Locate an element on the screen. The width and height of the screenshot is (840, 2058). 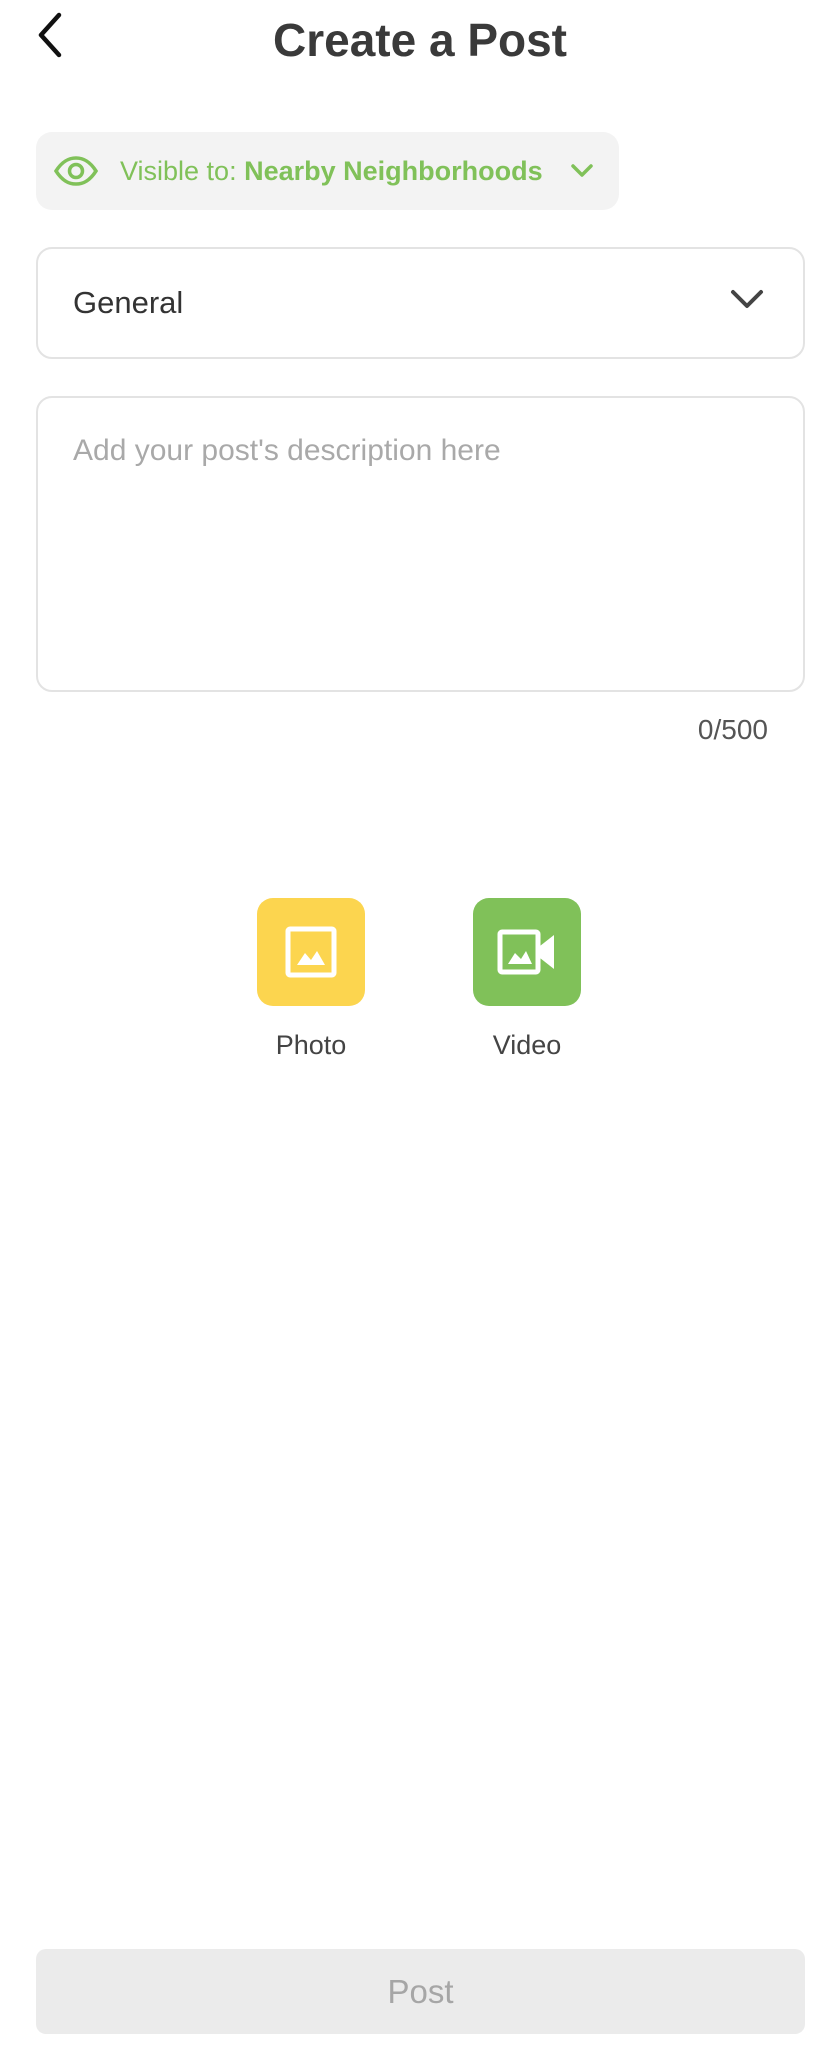
image-icon is located at coordinates (311, 952).